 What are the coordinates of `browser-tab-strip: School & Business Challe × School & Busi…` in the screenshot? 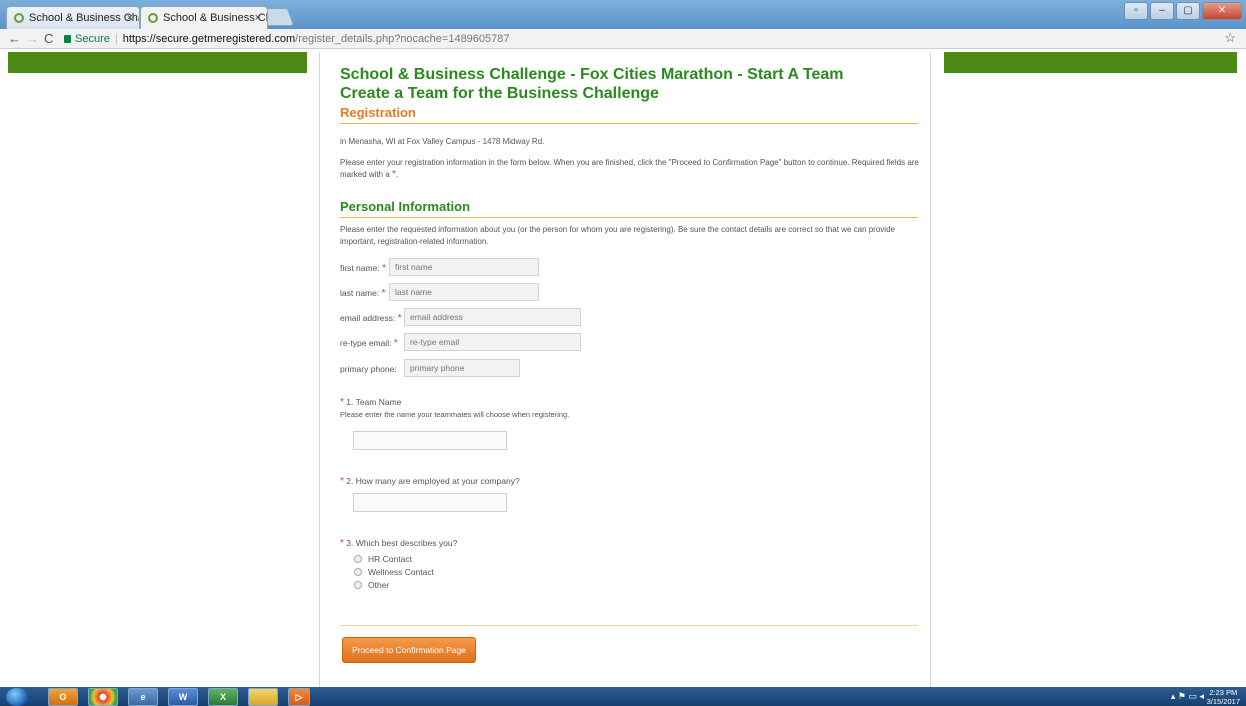 It's located at (623, 14).